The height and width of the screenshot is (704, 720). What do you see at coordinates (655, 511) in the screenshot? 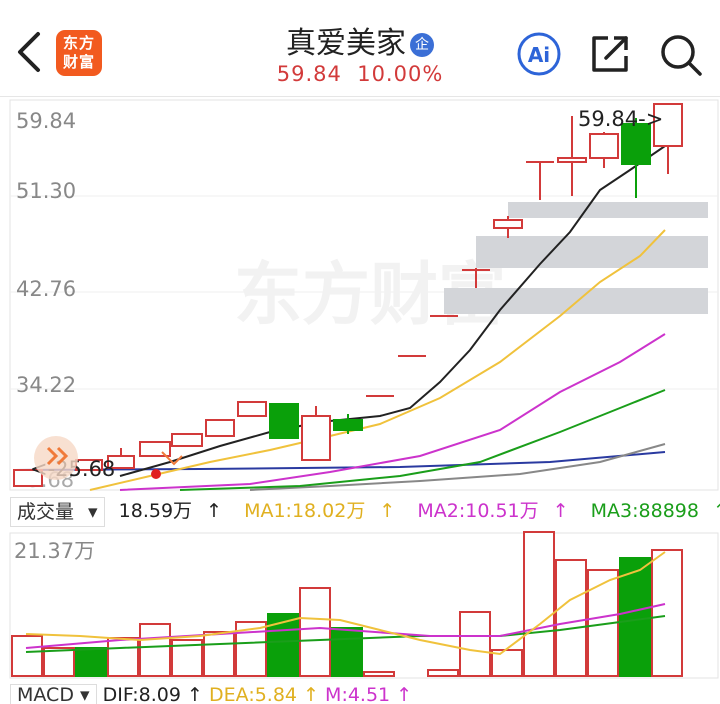
I see `volume-ma3: MA3:88898 ↑` at bounding box center [655, 511].